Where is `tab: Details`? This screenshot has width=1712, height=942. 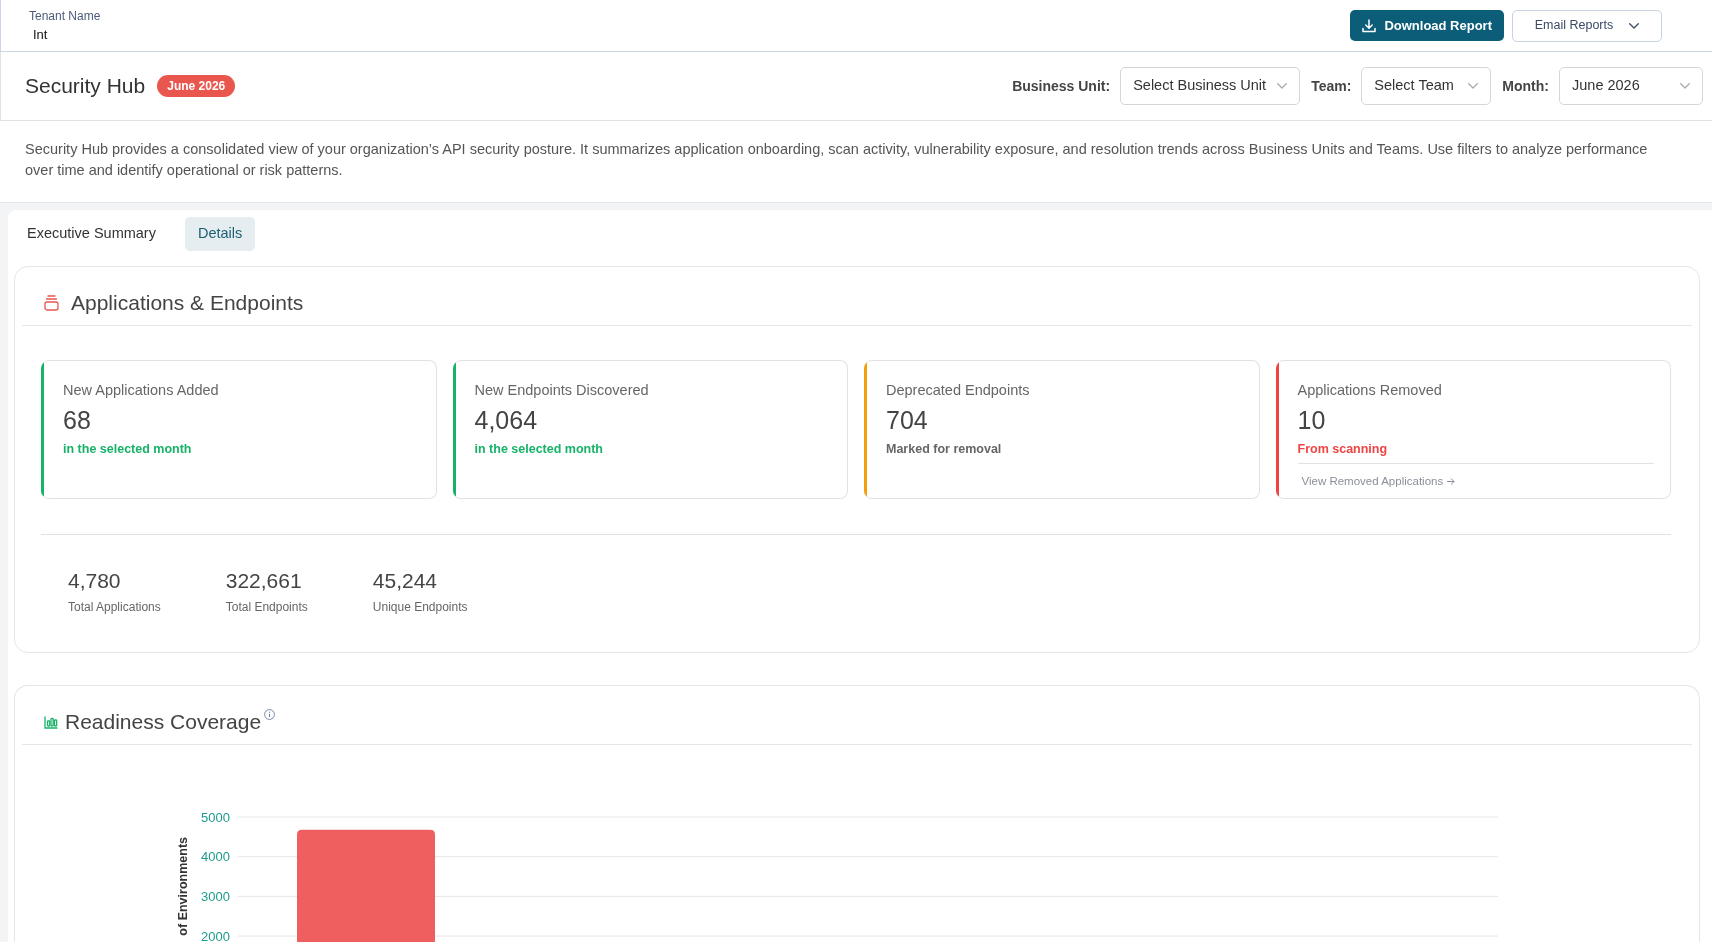
tab: Details is located at coordinates (220, 234).